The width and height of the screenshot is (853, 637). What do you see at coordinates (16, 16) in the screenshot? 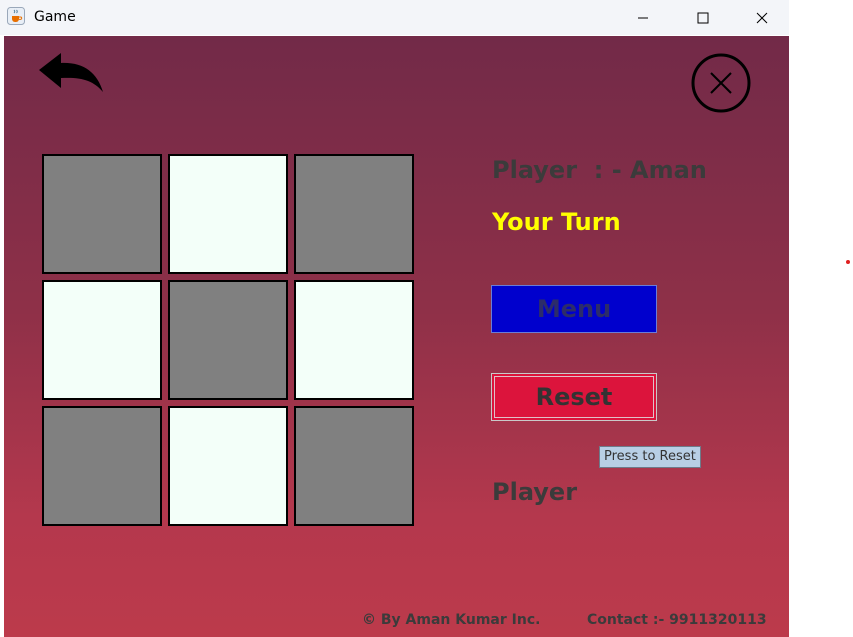
I see `java-cup-icon` at bounding box center [16, 16].